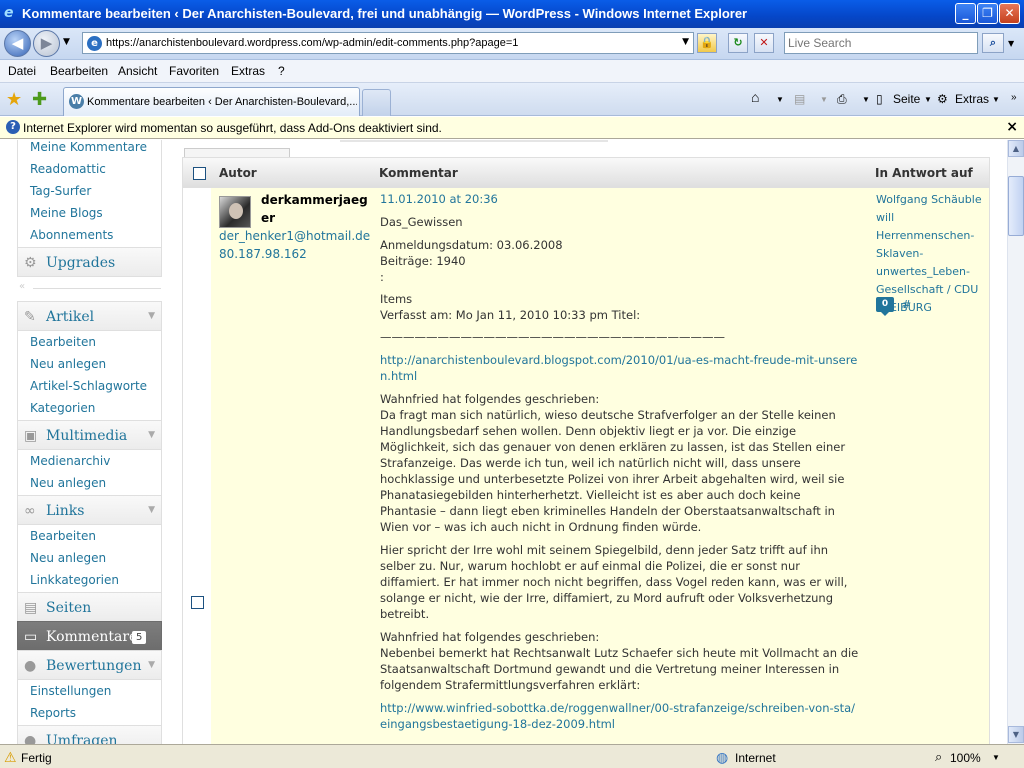  I want to click on sidebar-collapse: «, so click(89, 288).